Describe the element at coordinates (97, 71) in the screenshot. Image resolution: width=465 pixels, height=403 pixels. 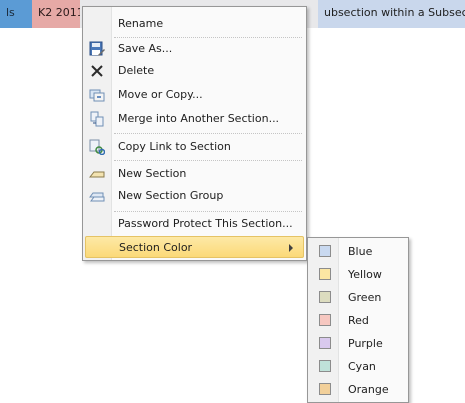
I see `delete-x-icon` at that location.